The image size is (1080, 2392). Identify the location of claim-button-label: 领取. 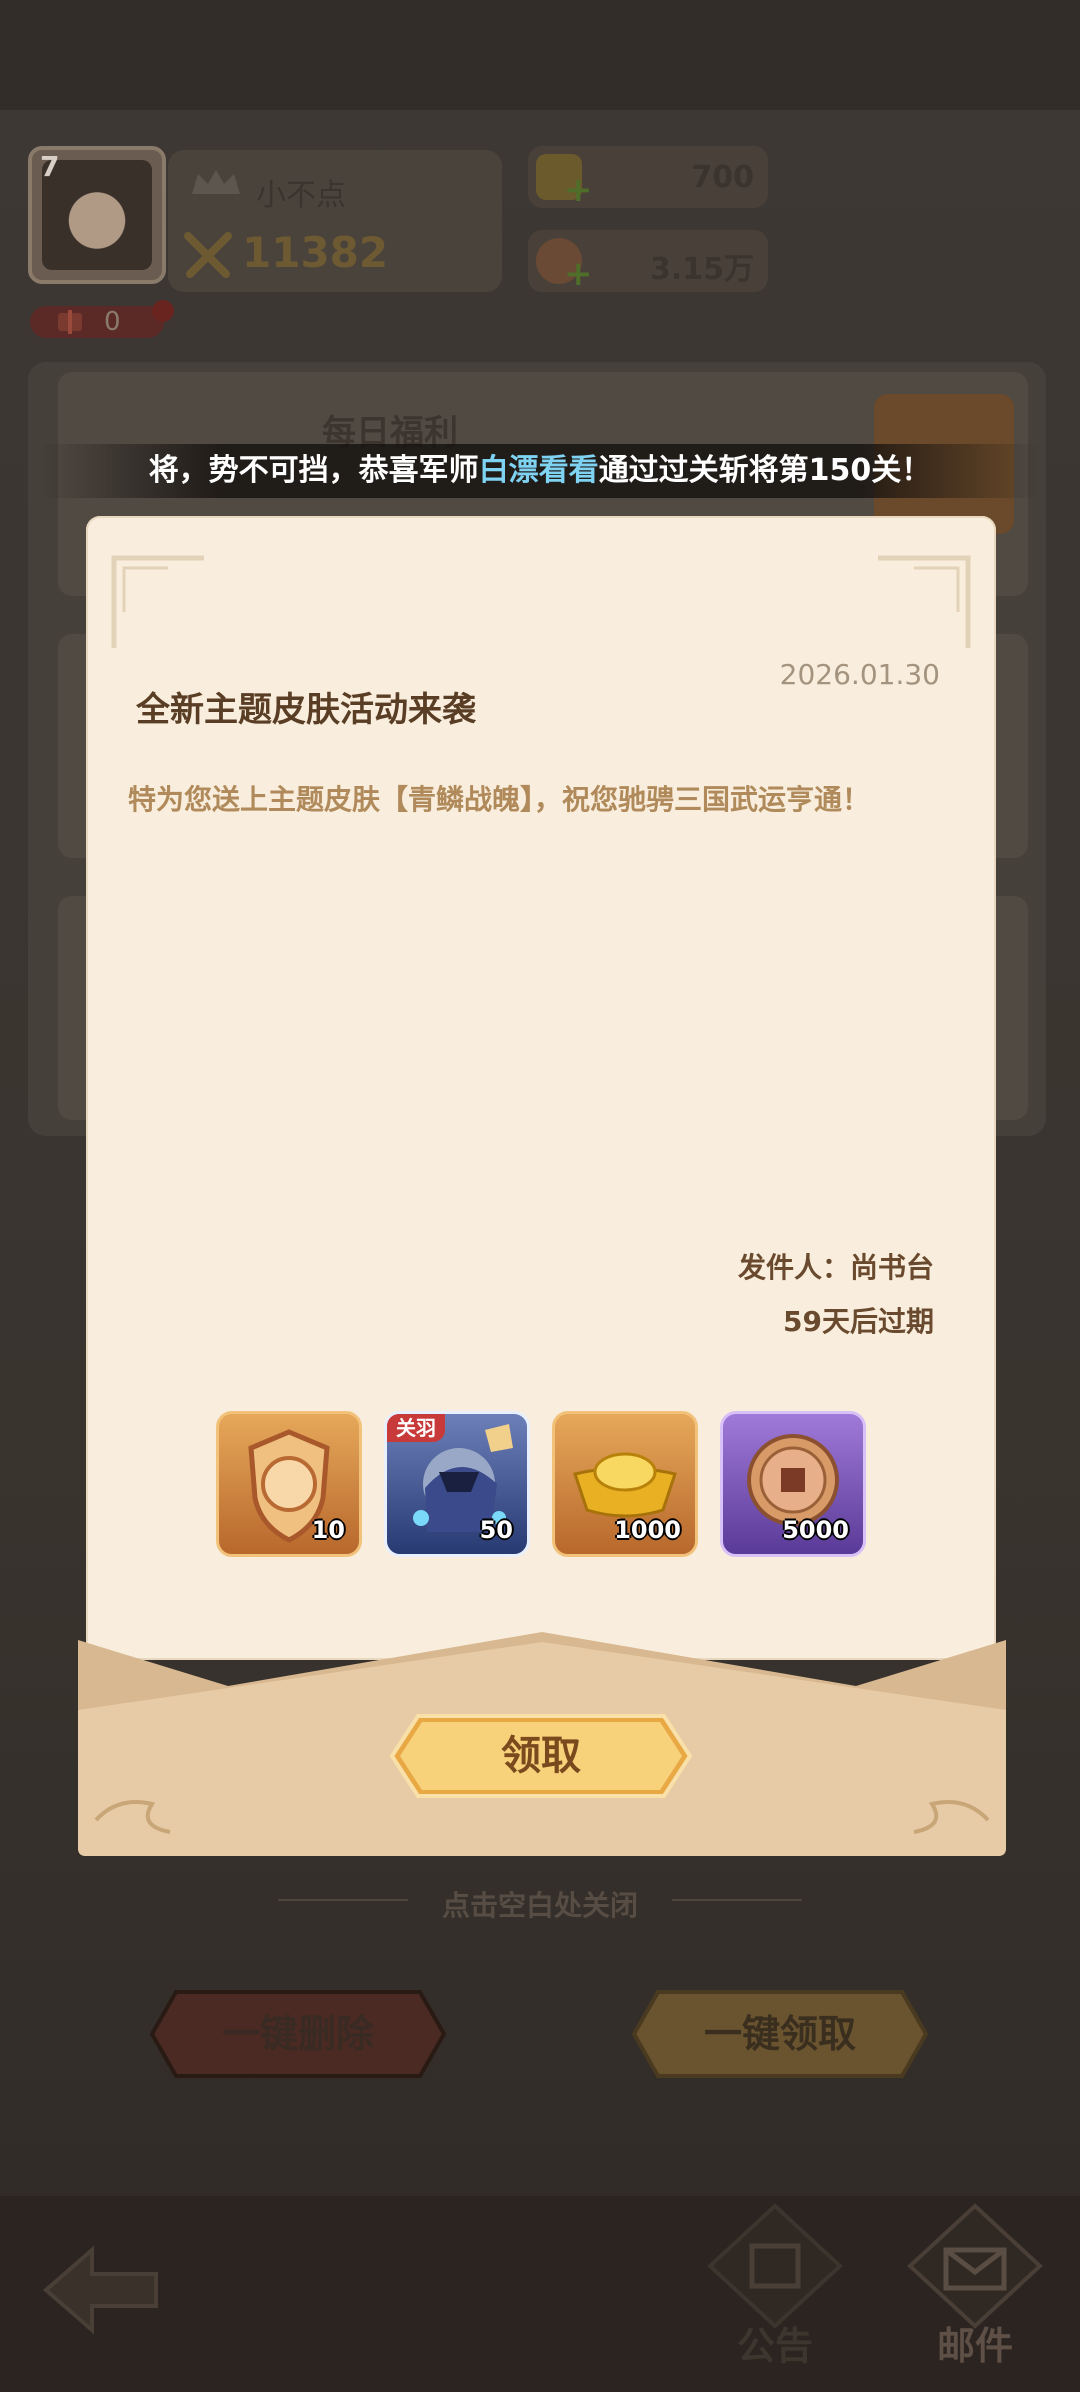
(541, 1756).